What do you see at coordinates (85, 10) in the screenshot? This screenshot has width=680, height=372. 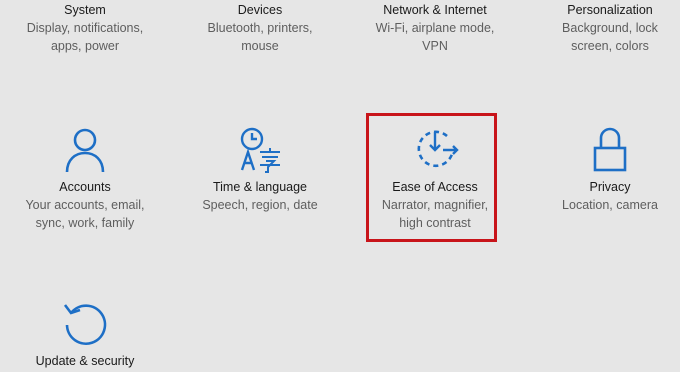 I see `tile-title: System` at bounding box center [85, 10].